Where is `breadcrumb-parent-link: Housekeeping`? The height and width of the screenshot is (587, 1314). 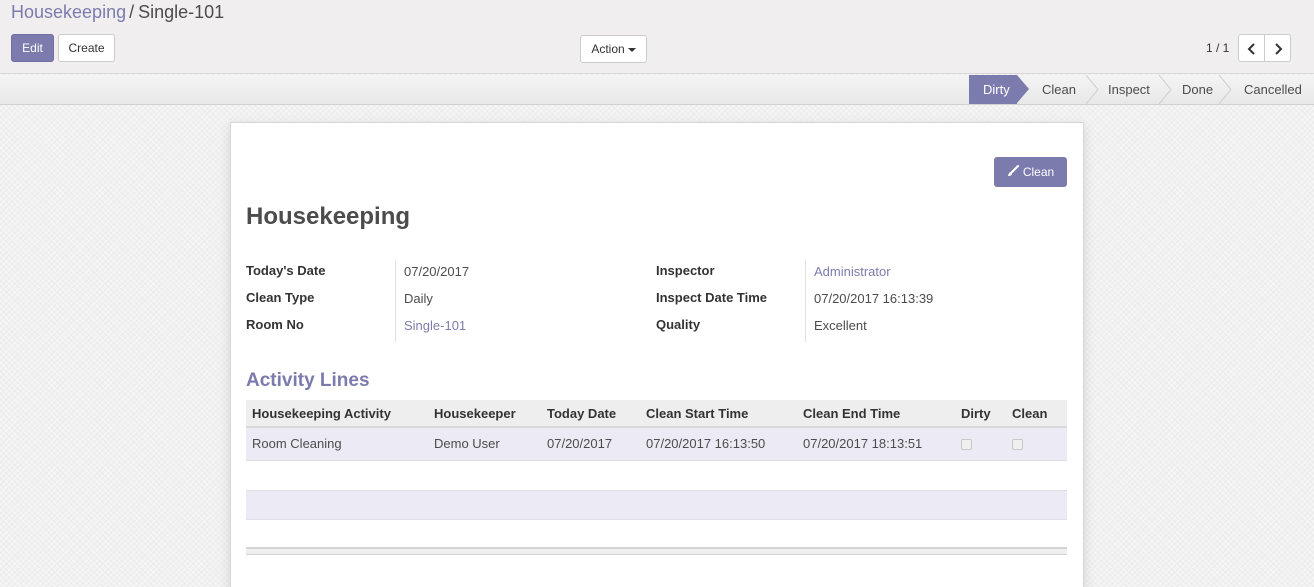
breadcrumb-parent-link: Housekeeping is located at coordinates (68, 12).